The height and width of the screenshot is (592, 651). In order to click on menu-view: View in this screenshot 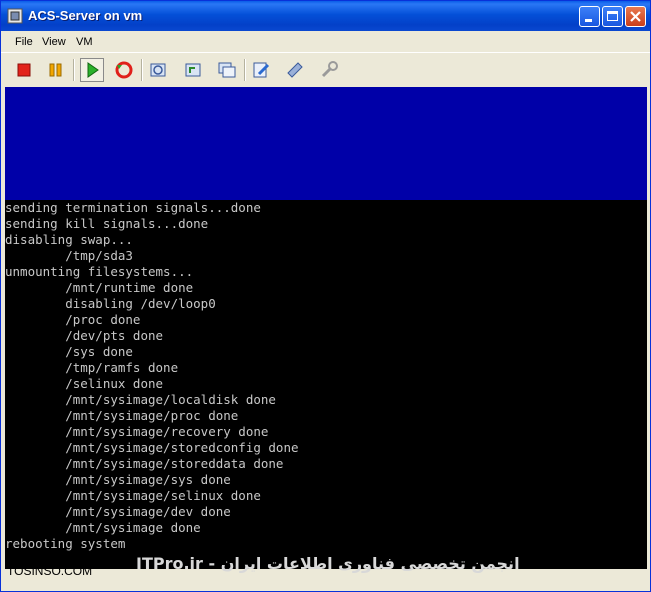, I will do `click(54, 42)`.